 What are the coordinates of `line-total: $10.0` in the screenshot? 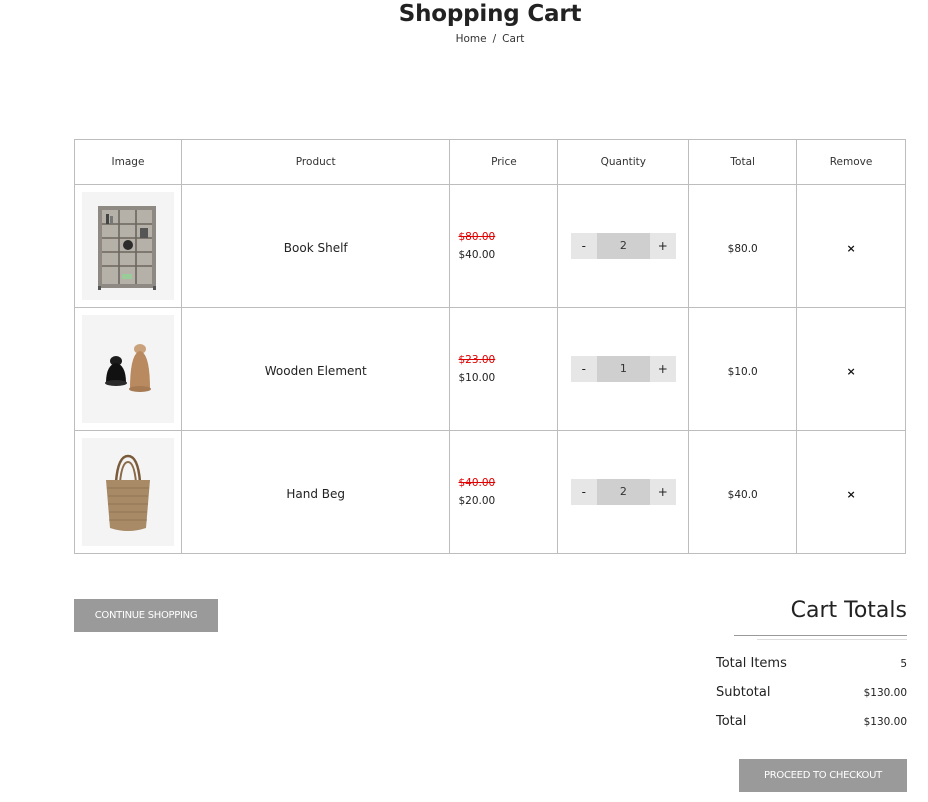 It's located at (742, 371).